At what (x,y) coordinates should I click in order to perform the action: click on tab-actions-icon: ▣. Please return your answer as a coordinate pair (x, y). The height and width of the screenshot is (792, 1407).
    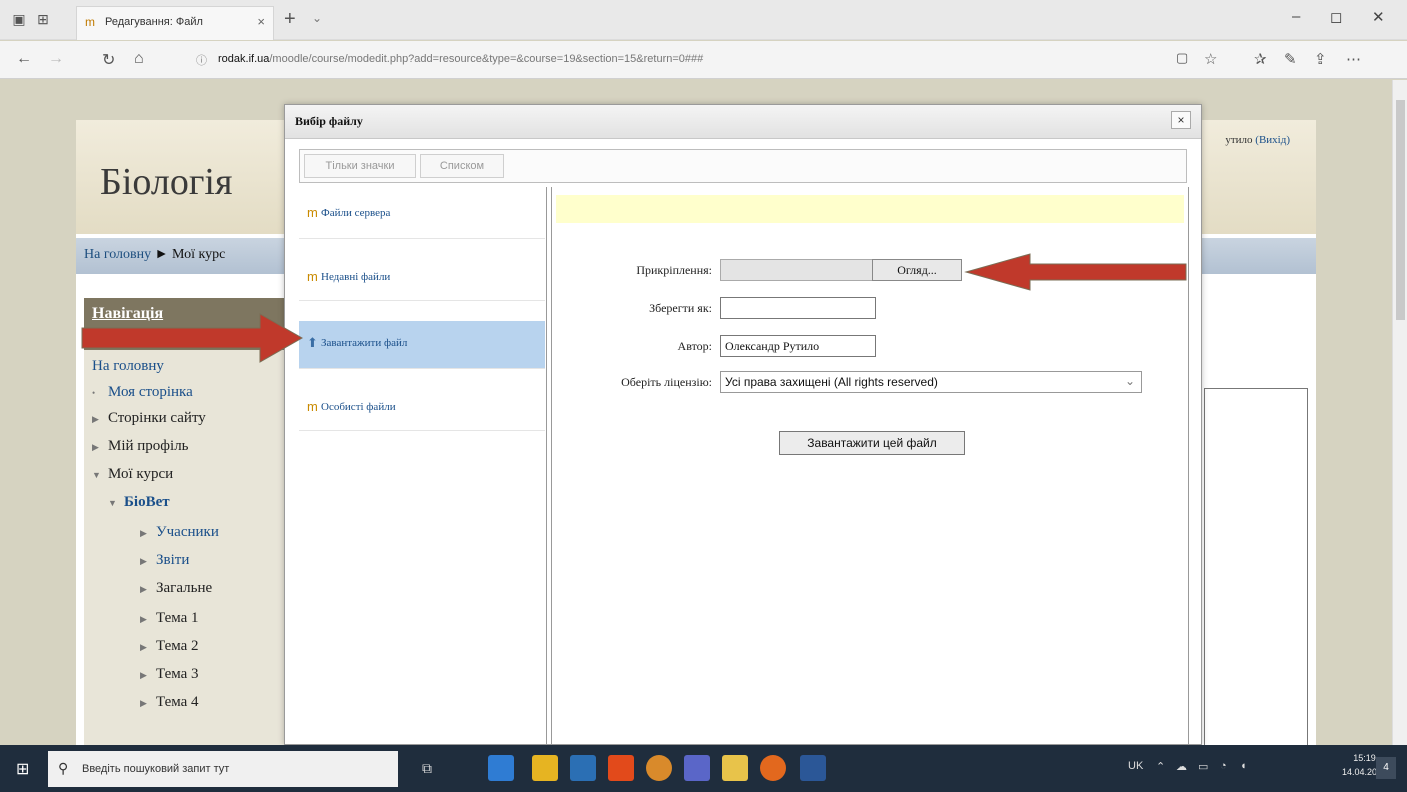
    Looking at the image, I should click on (19, 19).